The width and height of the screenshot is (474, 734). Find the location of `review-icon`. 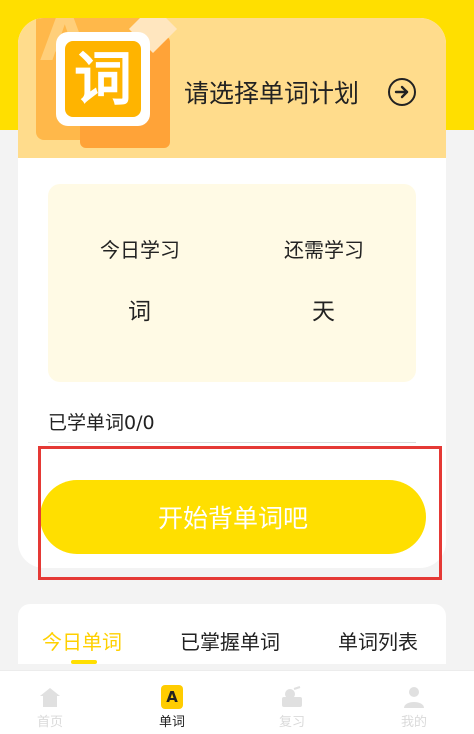

review-icon is located at coordinates (292, 696).